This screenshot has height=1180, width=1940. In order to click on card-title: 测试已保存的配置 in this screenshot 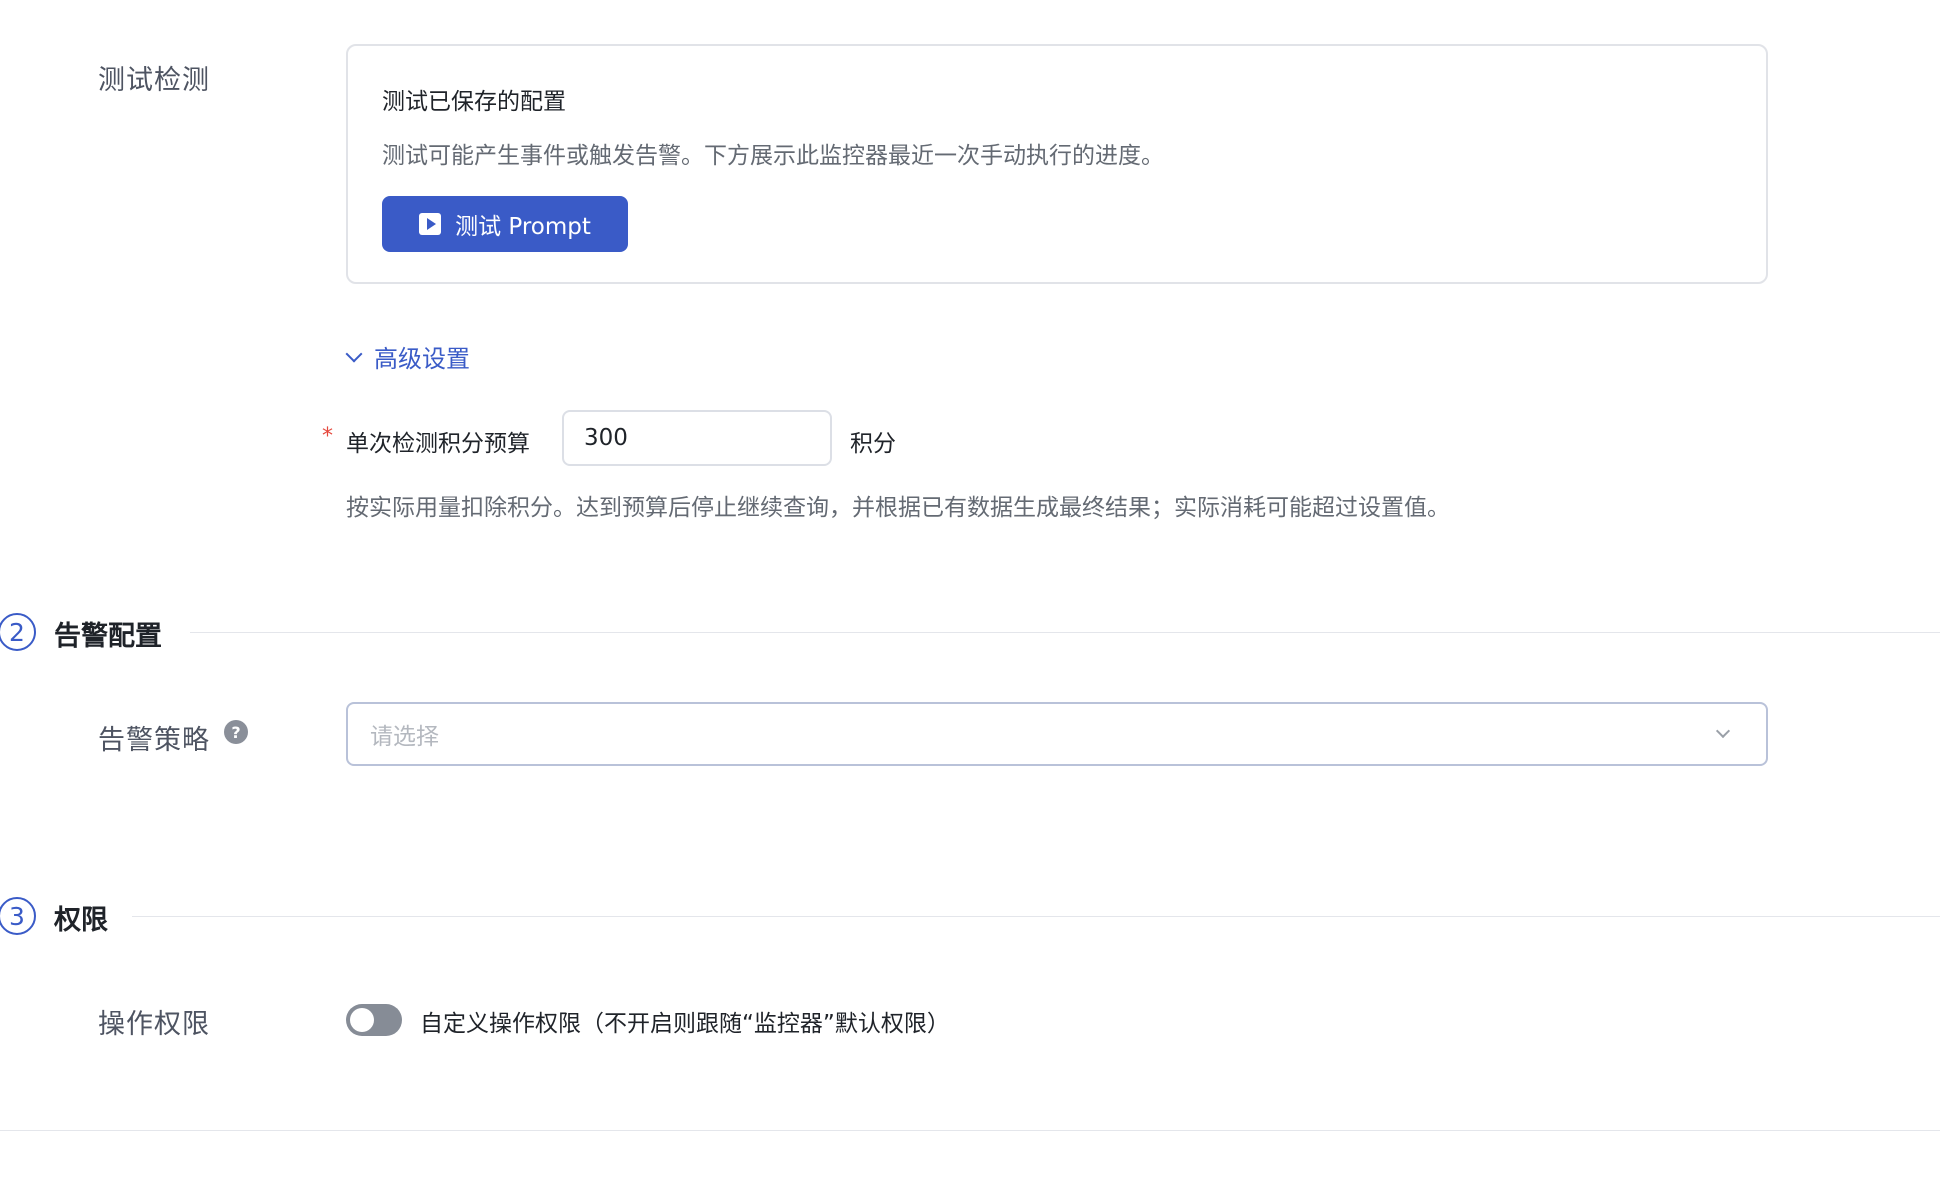, I will do `click(474, 102)`.